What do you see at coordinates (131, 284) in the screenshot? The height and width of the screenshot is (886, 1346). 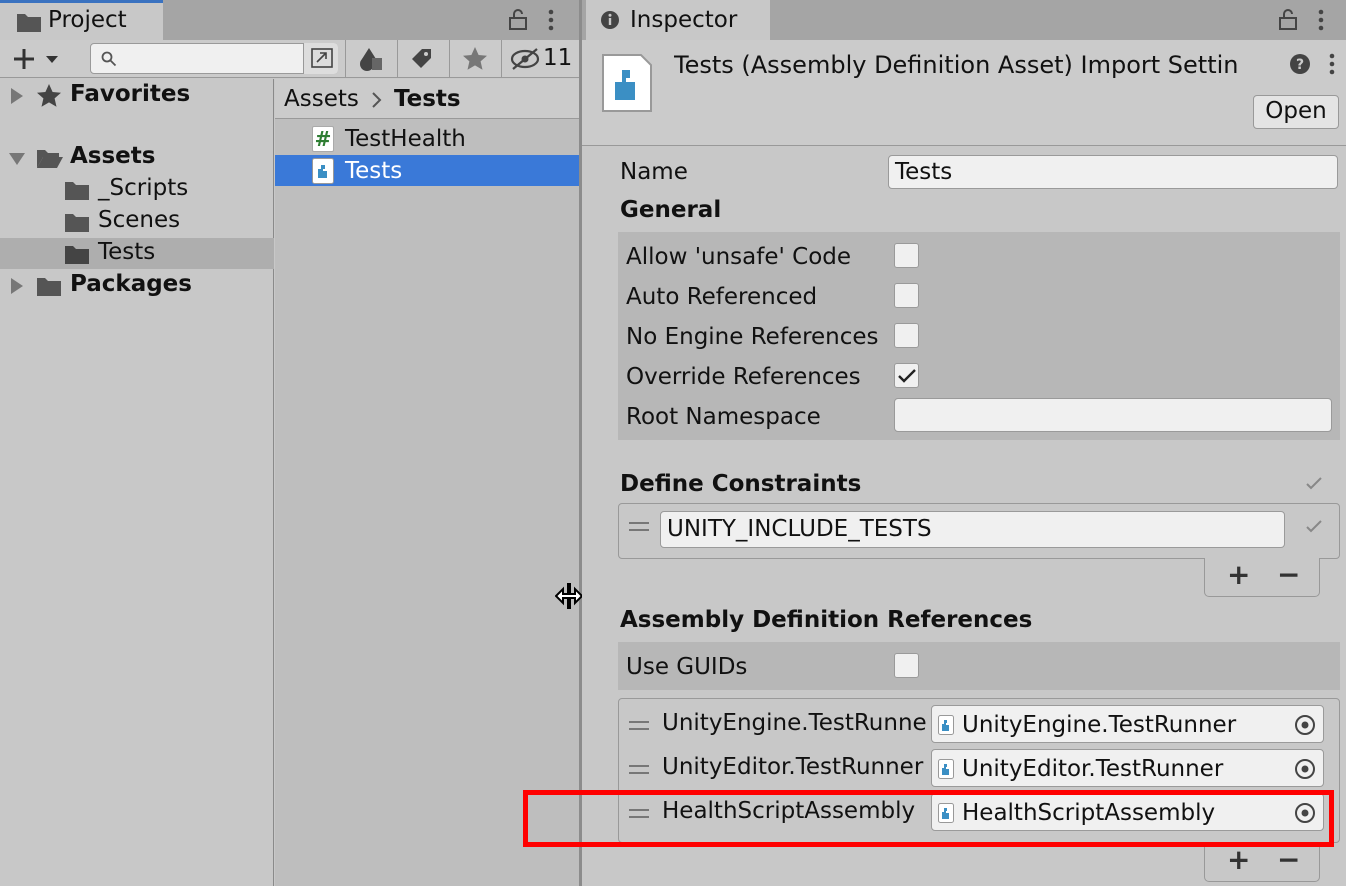 I see `tree-item-packages: Packages` at bounding box center [131, 284].